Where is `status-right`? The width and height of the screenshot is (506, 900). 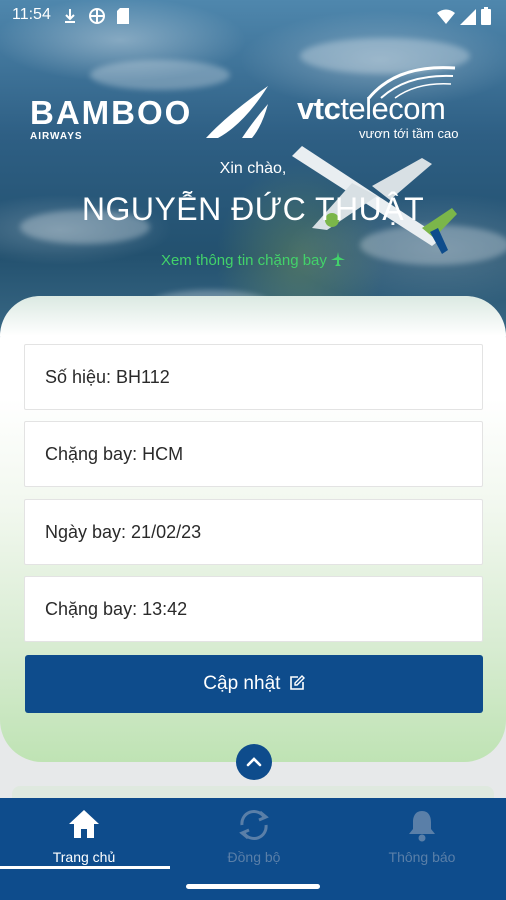 status-right is located at coordinates (464, 18).